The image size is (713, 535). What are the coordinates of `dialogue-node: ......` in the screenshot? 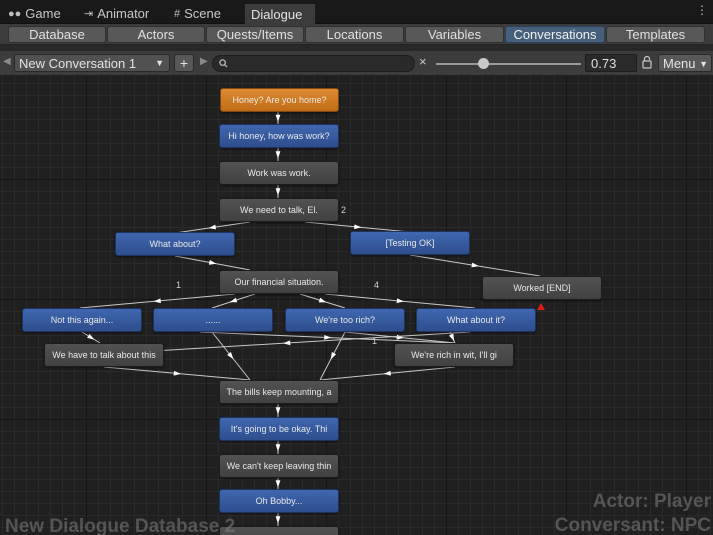 It's located at (213, 320).